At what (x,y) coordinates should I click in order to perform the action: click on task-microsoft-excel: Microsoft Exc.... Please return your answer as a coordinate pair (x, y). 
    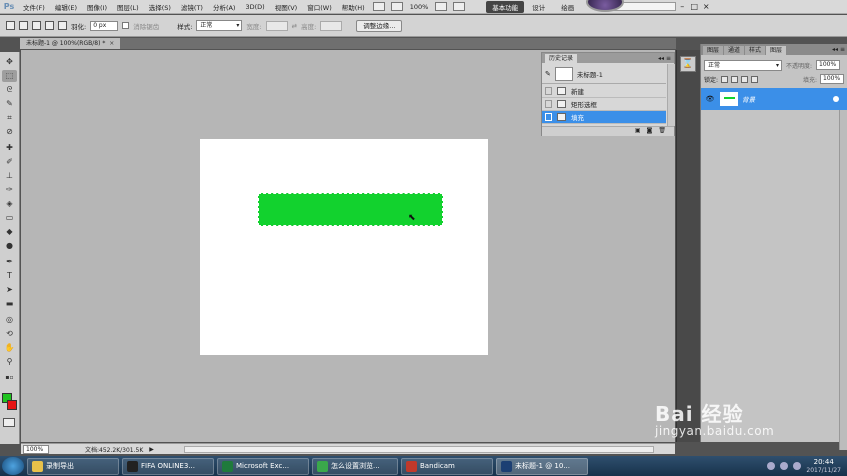
    Looking at the image, I should click on (263, 466).